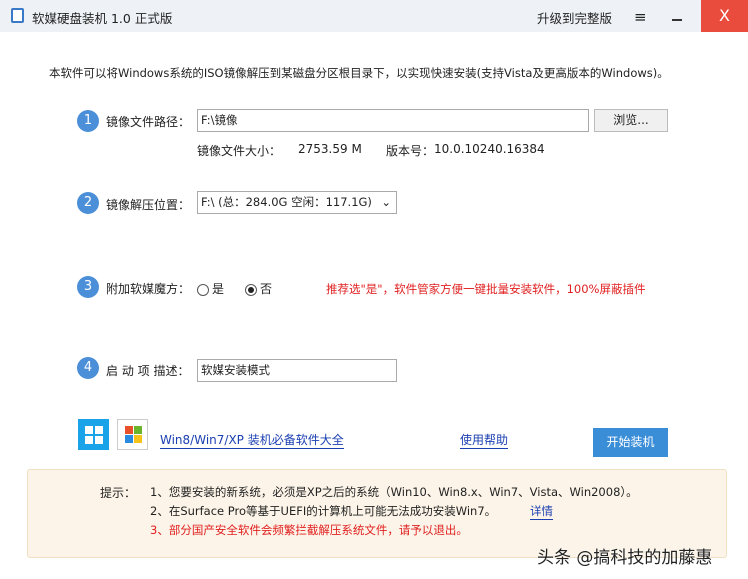  I want to click on radio-no-icon, so click(251, 289).